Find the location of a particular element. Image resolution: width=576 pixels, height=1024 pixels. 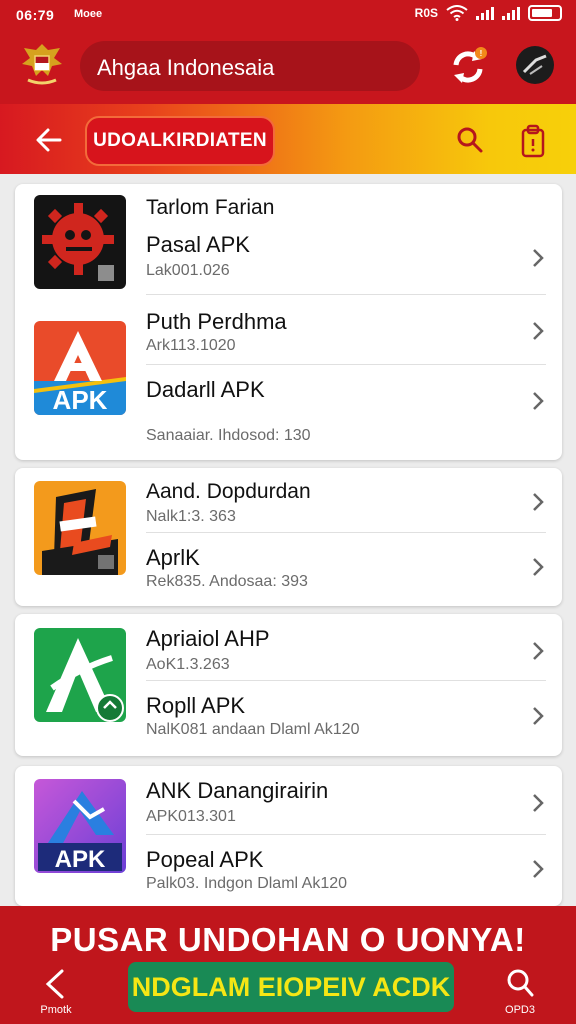

wifi-icon is located at coordinates (457, 13).